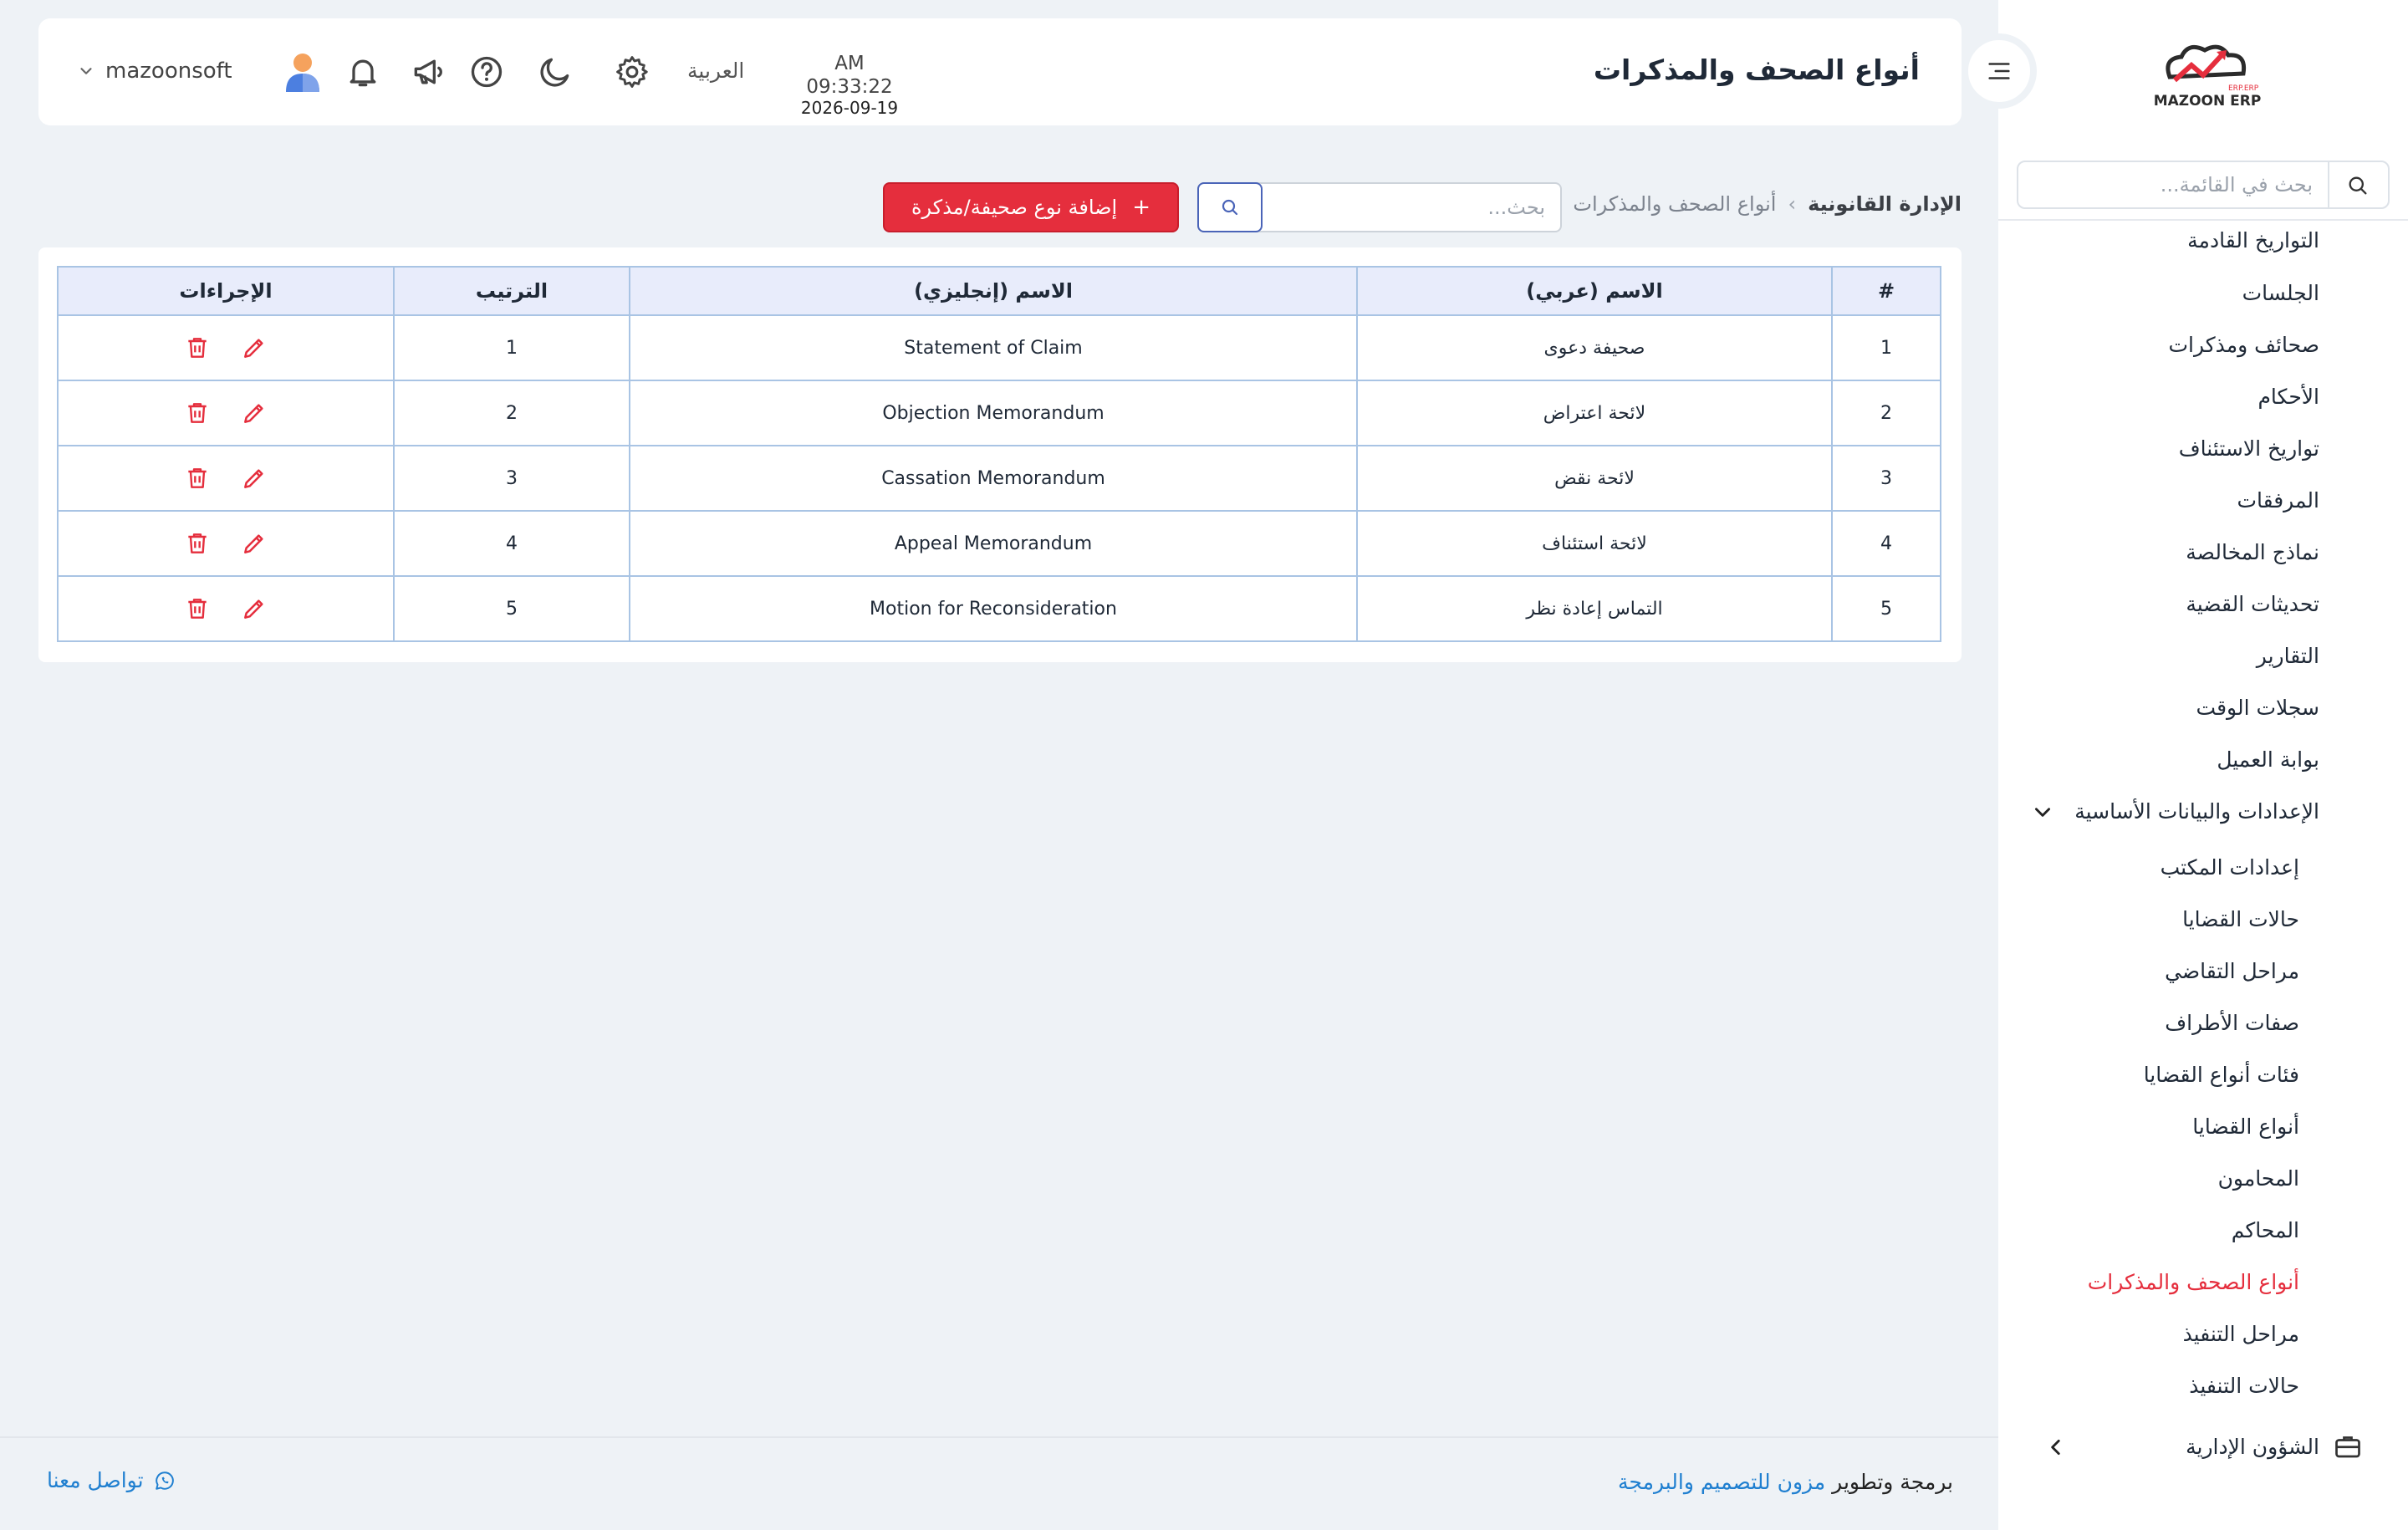 The height and width of the screenshot is (1530, 2408). Describe the element at coordinates (999, 347) in the screenshot. I see `table-row: 1 صحيفة دعوى Statement of Claim 1` at that location.